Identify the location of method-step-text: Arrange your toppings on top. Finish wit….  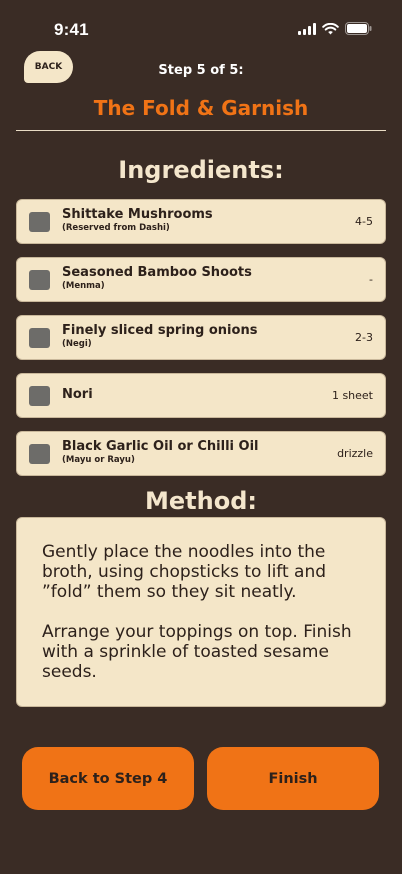
(197, 652).